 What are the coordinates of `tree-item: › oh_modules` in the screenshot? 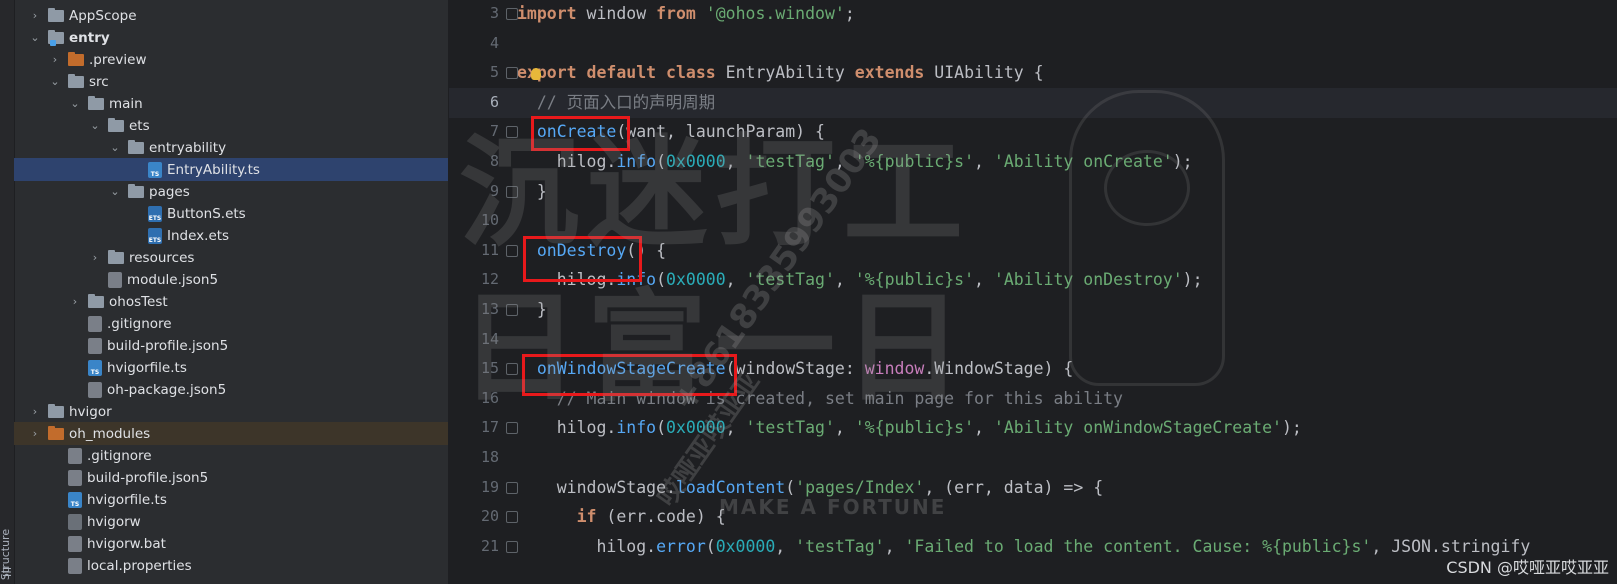 It's located at (231, 433).